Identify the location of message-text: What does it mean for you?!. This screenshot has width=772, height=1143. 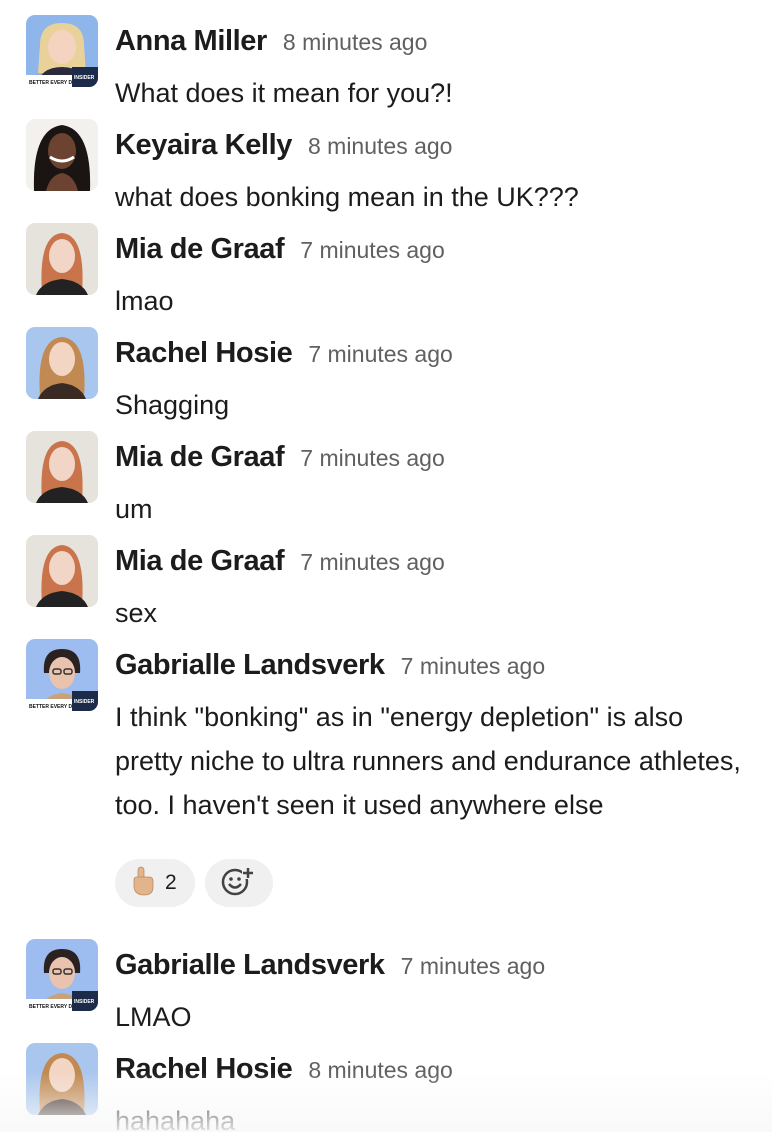
(284, 93).